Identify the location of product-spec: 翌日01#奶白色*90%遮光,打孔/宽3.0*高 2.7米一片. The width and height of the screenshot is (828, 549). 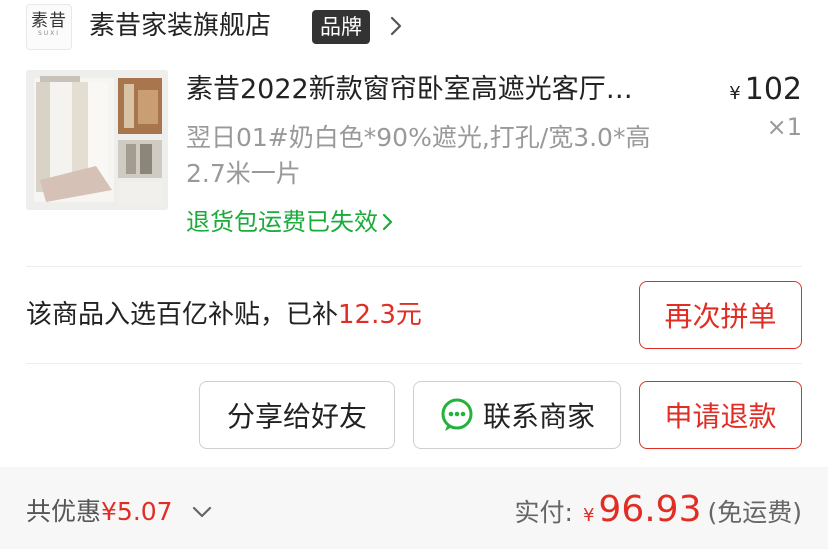
(446, 156).